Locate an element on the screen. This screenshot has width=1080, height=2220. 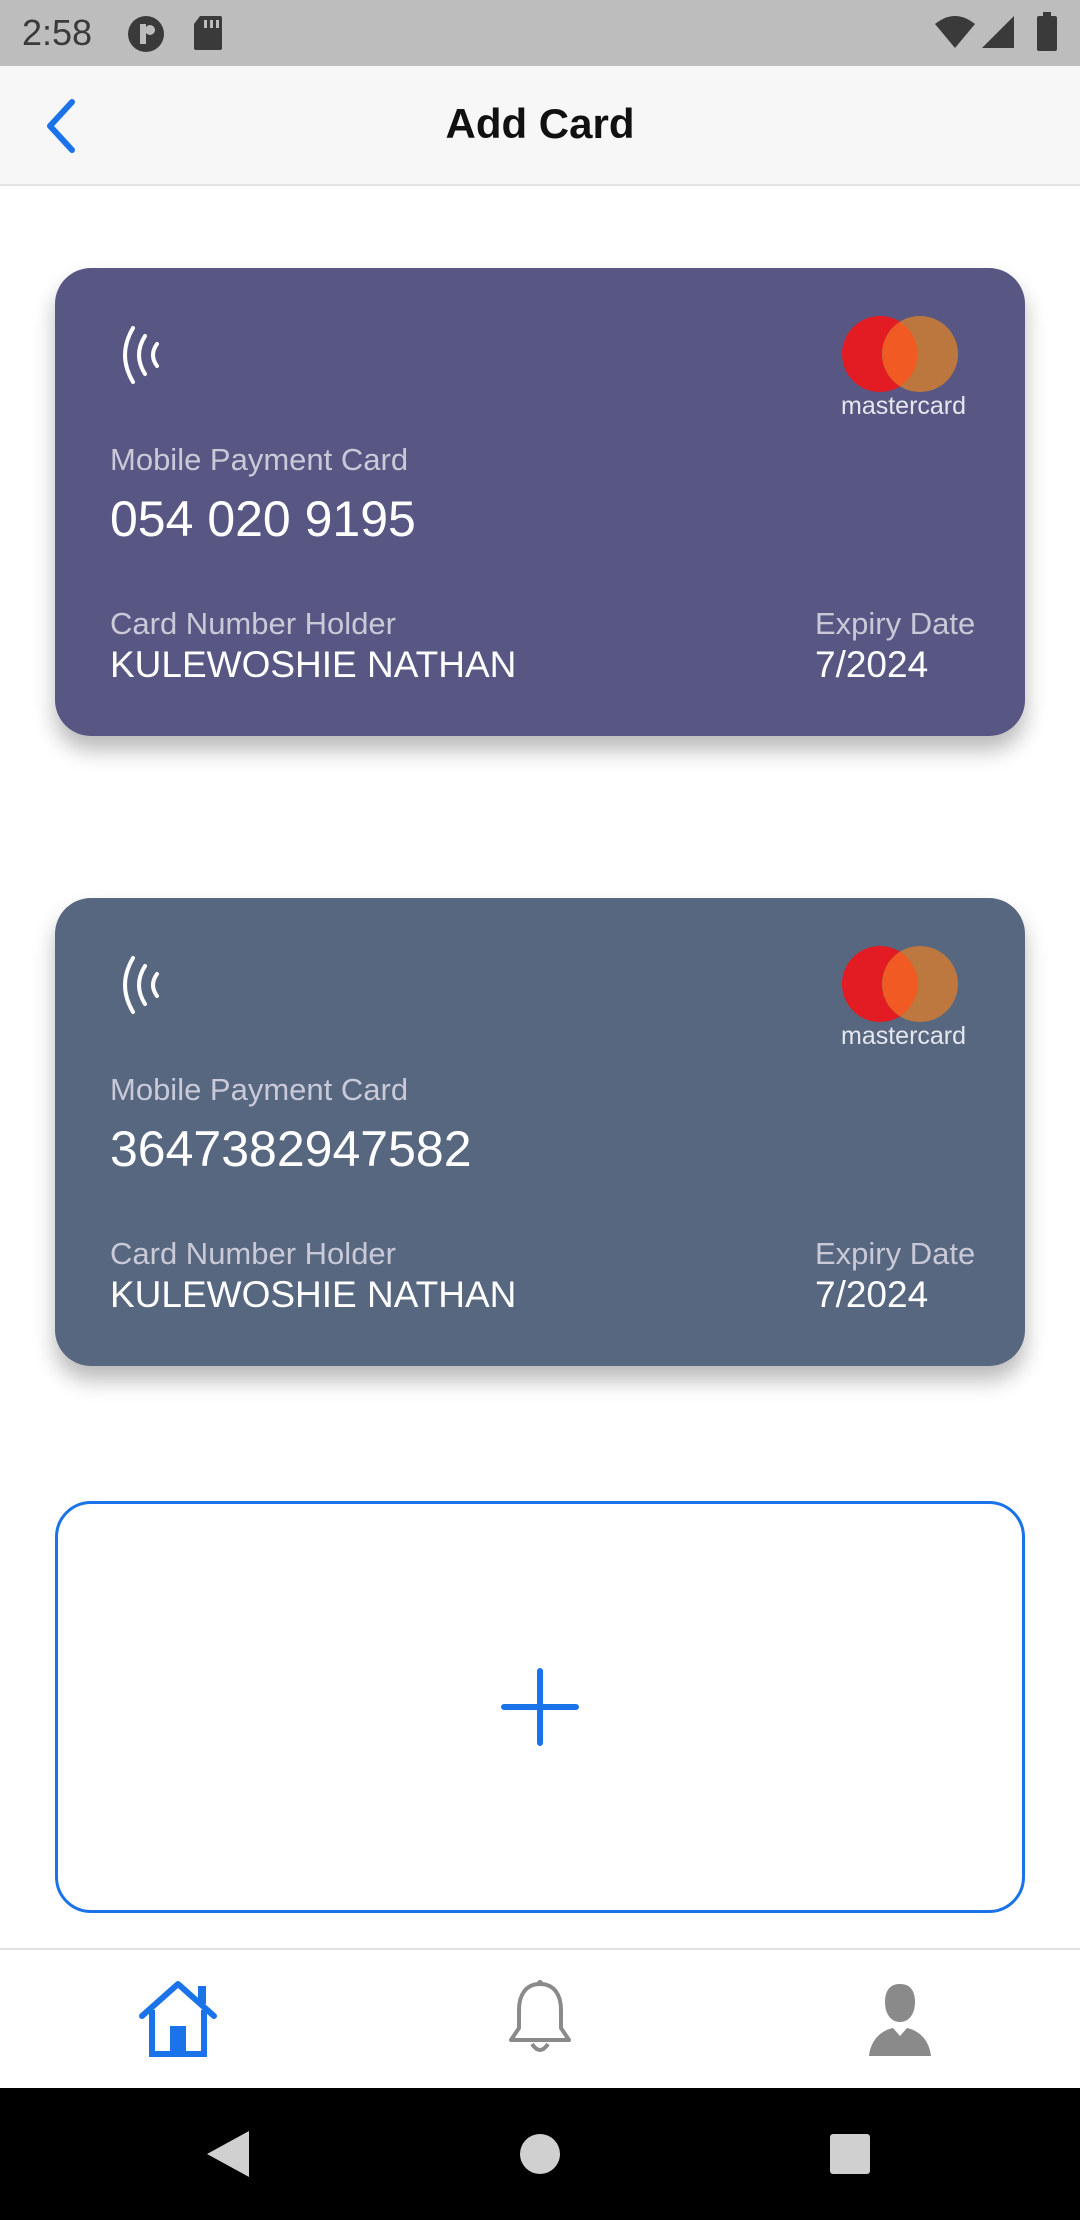
system-recents-button is located at coordinates (850, 2154).